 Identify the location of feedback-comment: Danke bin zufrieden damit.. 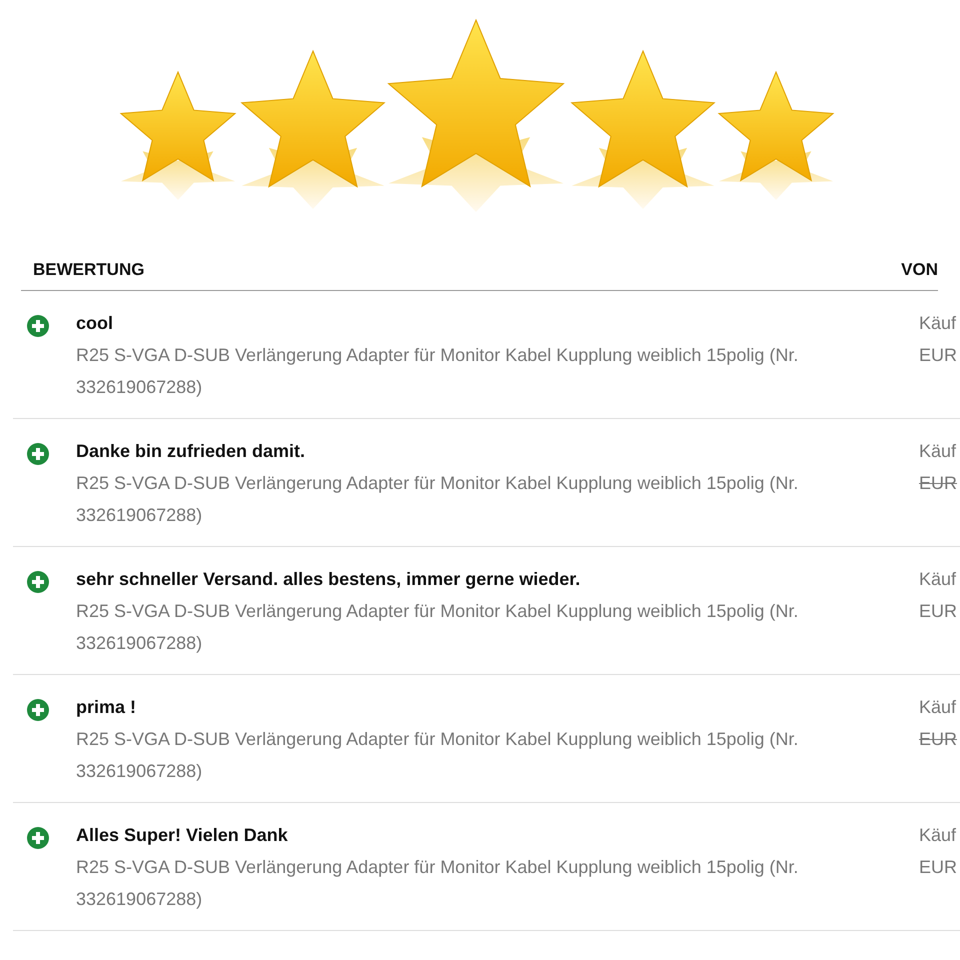
(191, 451).